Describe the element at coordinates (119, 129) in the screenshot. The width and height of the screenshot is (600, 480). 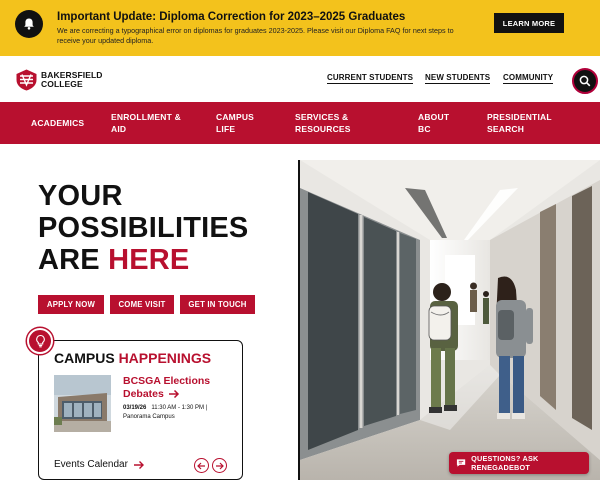
I see `nav-label: AID` at that location.